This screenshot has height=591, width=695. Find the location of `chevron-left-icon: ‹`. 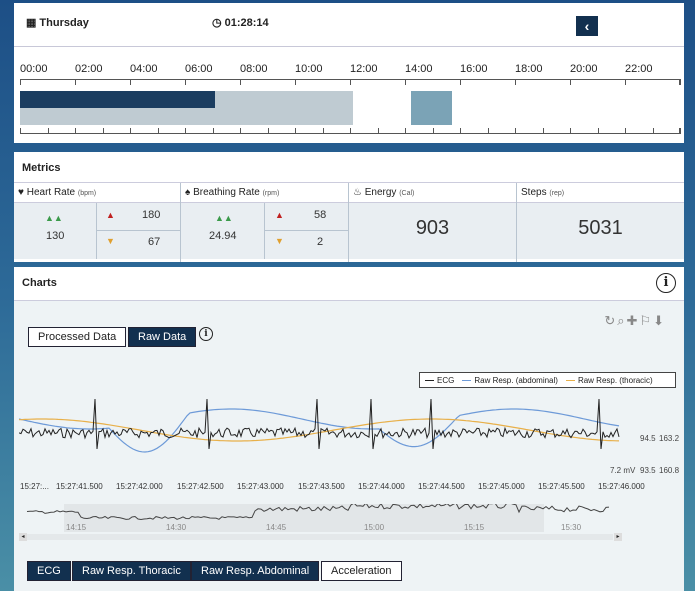

chevron-left-icon: ‹ is located at coordinates (587, 26).